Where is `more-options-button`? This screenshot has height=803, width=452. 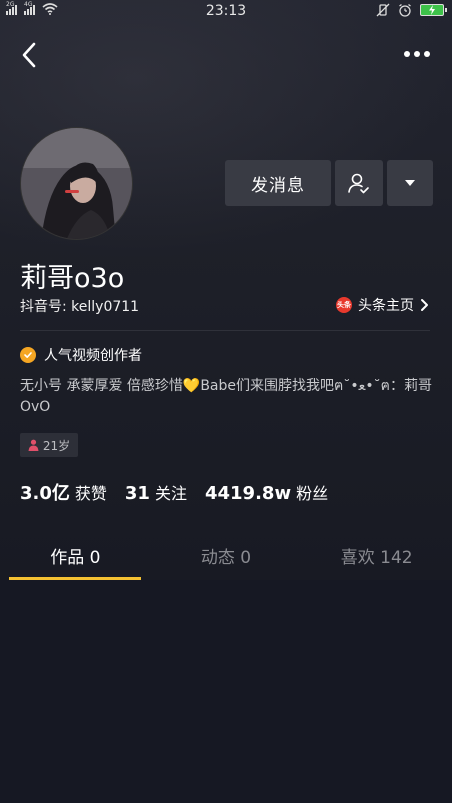
more-options-button is located at coordinates (419, 54).